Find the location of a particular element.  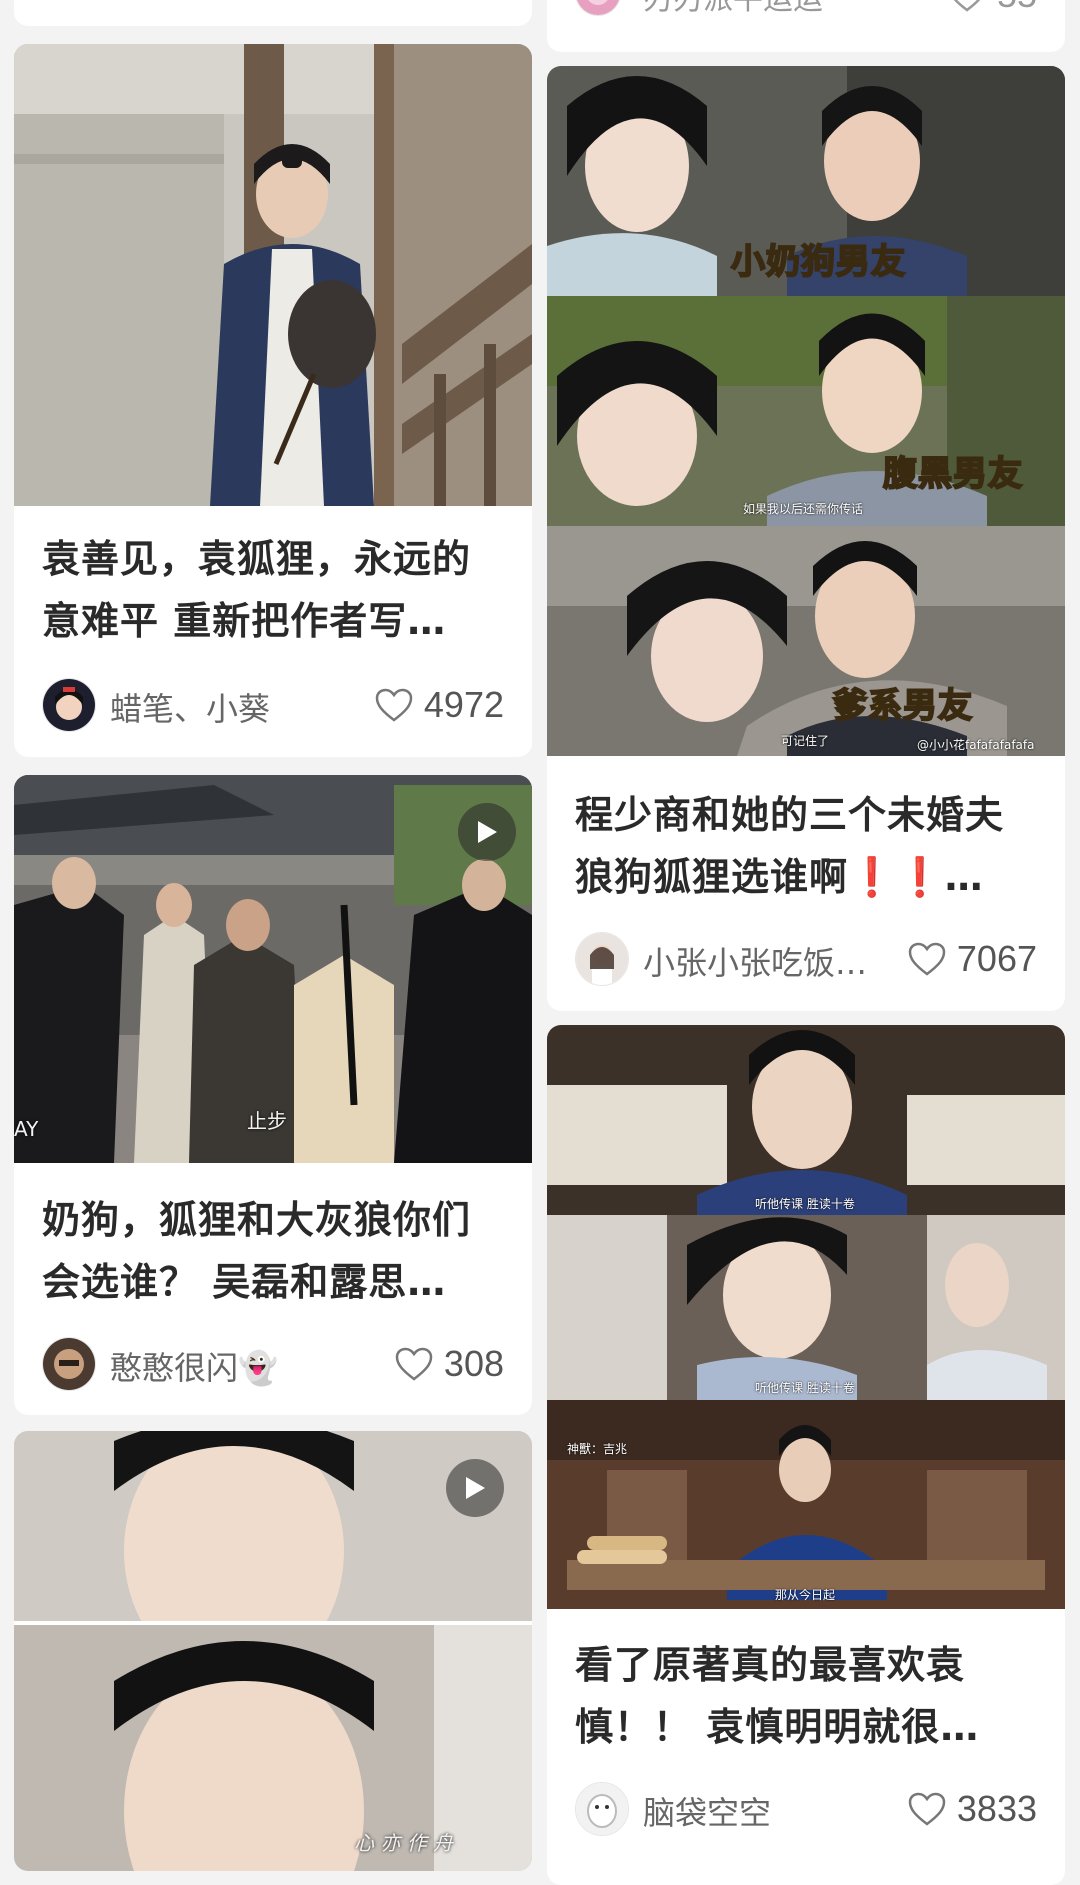

panel-subtitle: 可记住了 is located at coordinates (805, 741).